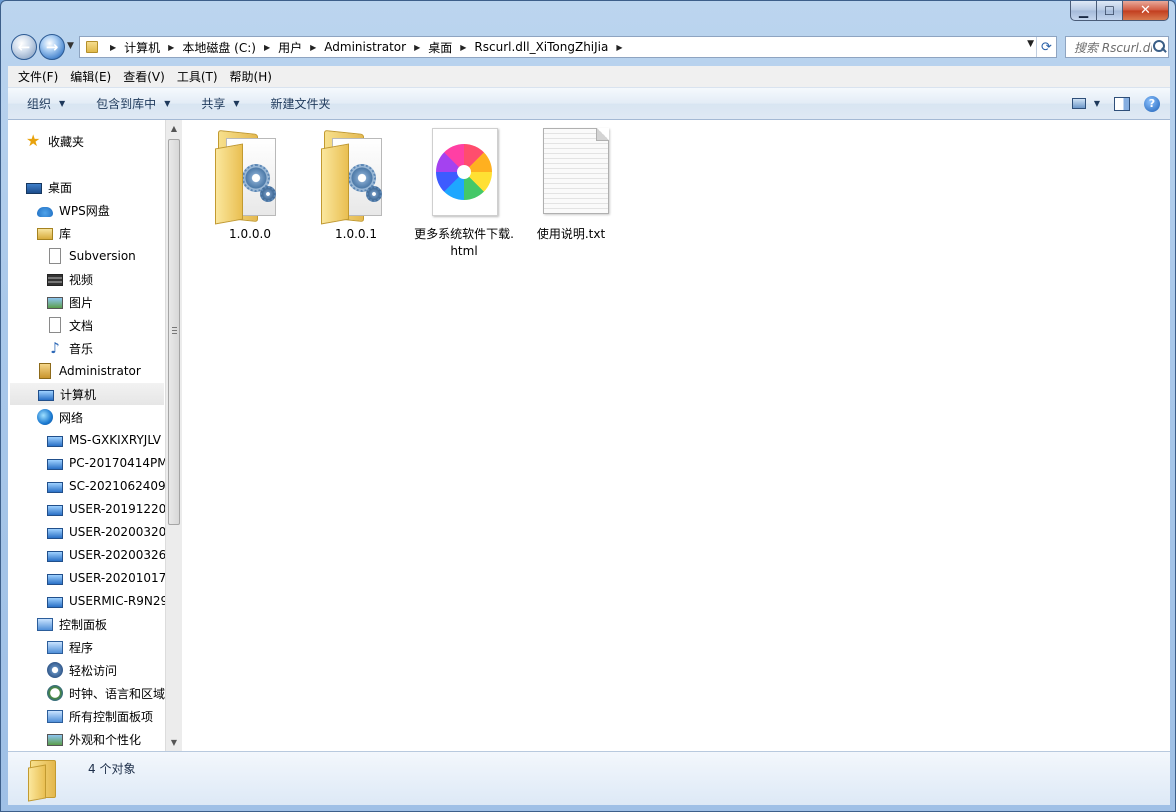  What do you see at coordinates (106, 555) in the screenshot?
I see `sidebar-item-network-pc: USER-20200326V` at bounding box center [106, 555].